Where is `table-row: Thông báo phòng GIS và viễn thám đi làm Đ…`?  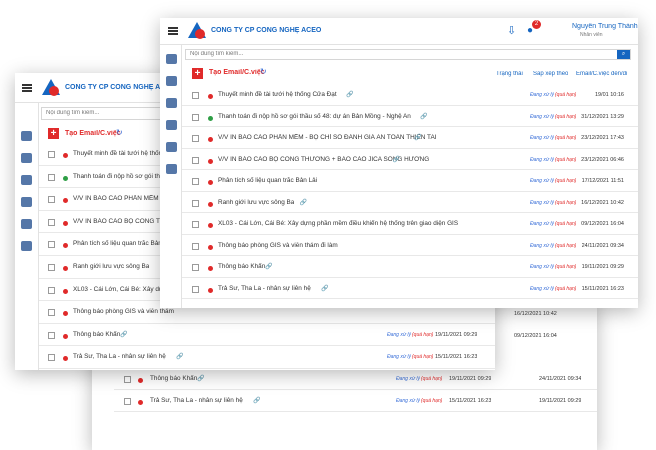
table-row: Thông báo phòng GIS và viễn thám đi làm Đ… is located at coordinates (410, 245).